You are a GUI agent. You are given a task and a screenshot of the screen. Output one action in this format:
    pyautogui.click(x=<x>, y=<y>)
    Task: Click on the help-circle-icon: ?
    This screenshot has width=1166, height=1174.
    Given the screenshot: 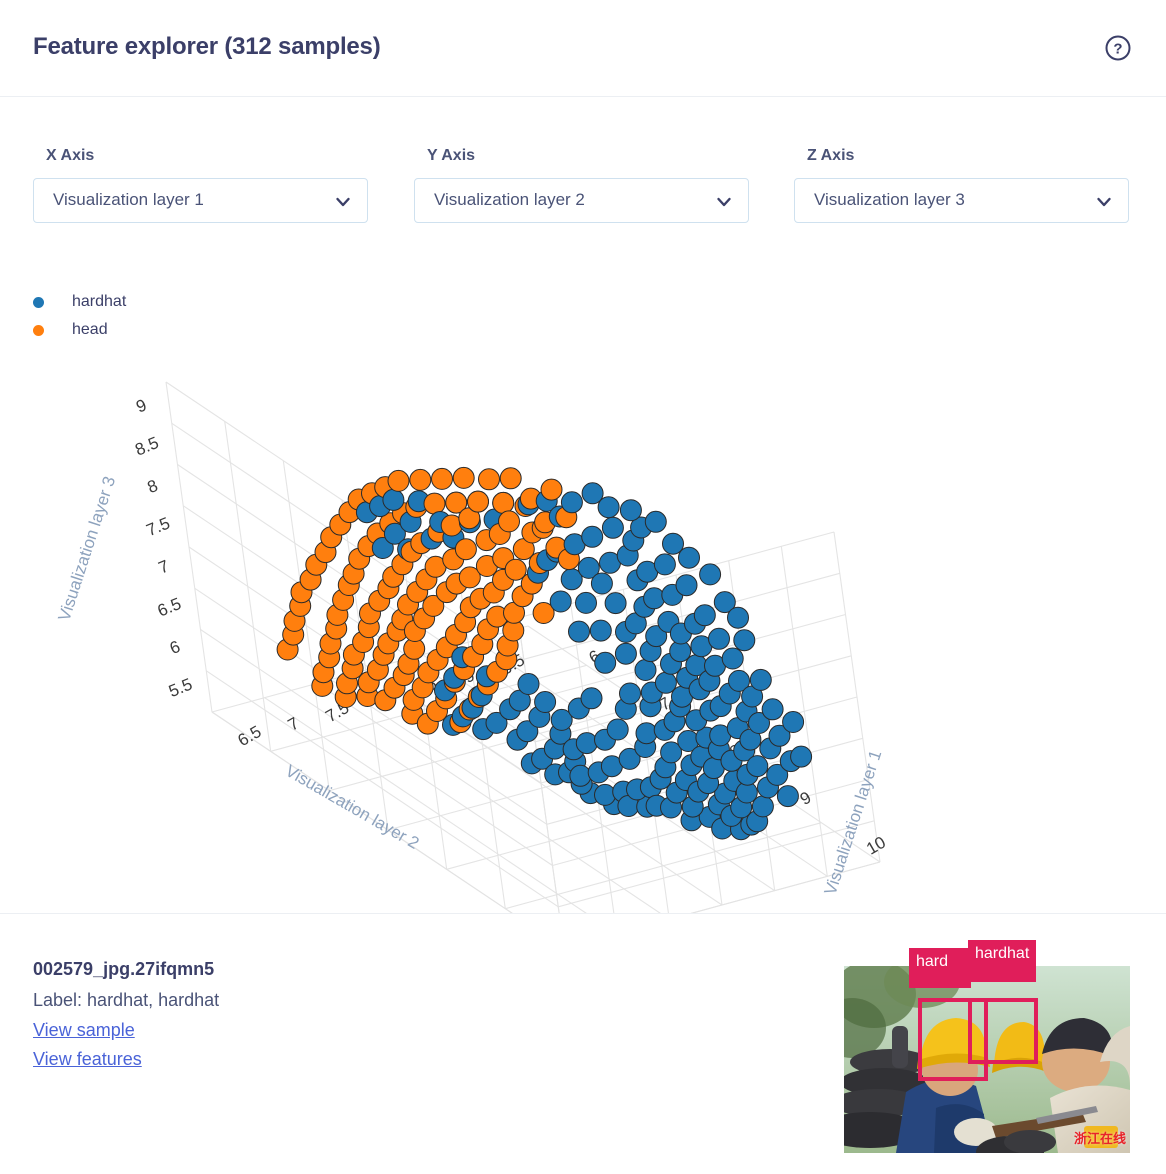 What is the action you would take?
    pyautogui.click(x=1118, y=48)
    